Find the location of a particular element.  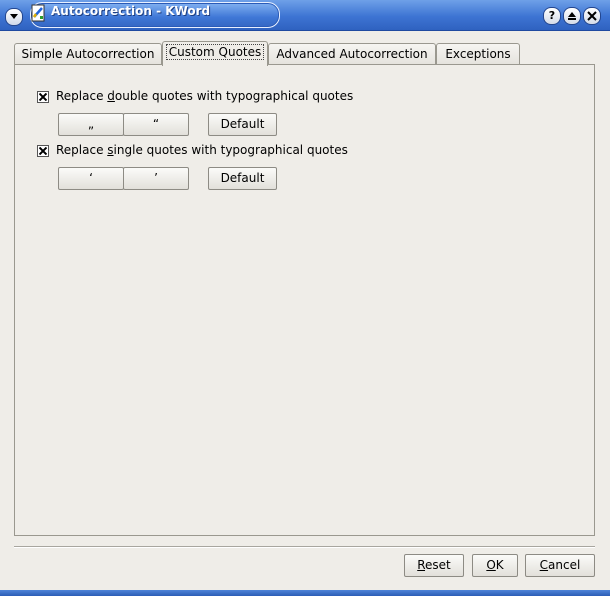

tab-label: Simple Autocorrection is located at coordinates (88, 54).